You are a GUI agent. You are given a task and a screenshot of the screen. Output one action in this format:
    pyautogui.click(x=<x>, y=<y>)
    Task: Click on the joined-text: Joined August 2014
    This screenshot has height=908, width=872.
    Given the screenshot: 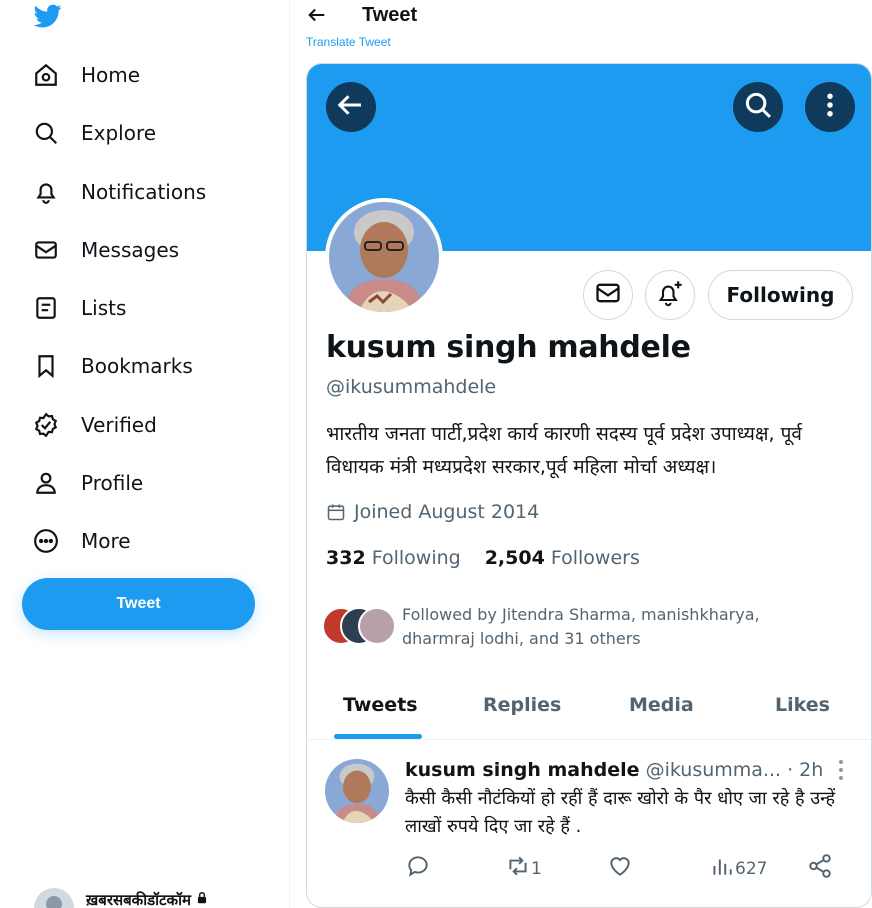 What is the action you would take?
    pyautogui.click(x=447, y=512)
    